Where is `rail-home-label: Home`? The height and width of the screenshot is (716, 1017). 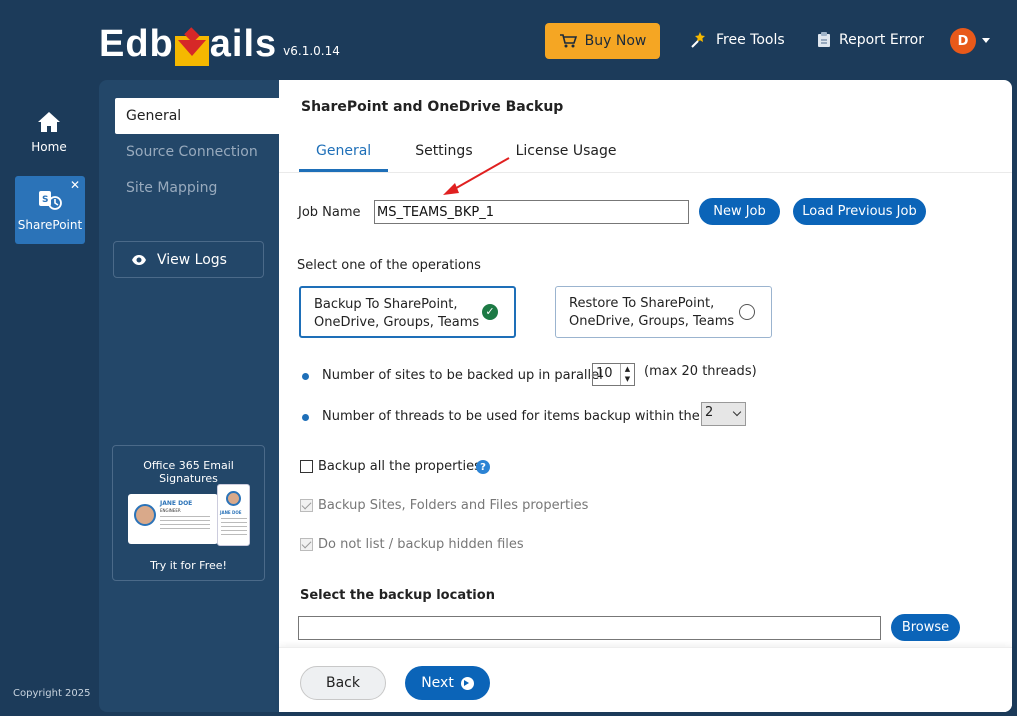 rail-home-label: Home is located at coordinates (49, 147).